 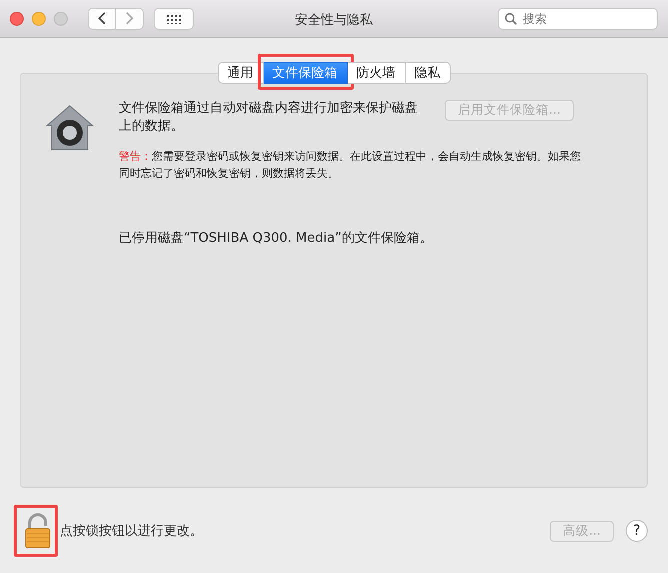 What do you see at coordinates (130, 18) in the screenshot?
I see `chevron-right-icon` at bounding box center [130, 18].